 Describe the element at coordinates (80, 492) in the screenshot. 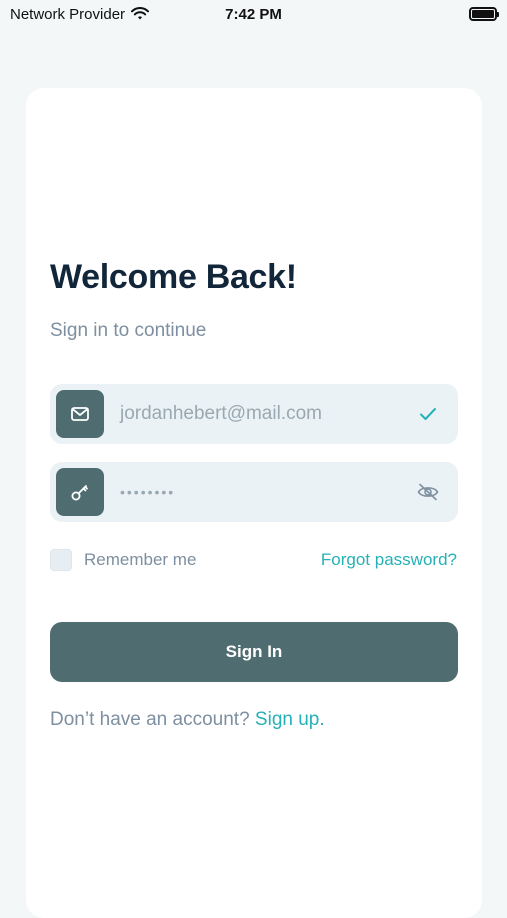

I see `key-icon` at that location.